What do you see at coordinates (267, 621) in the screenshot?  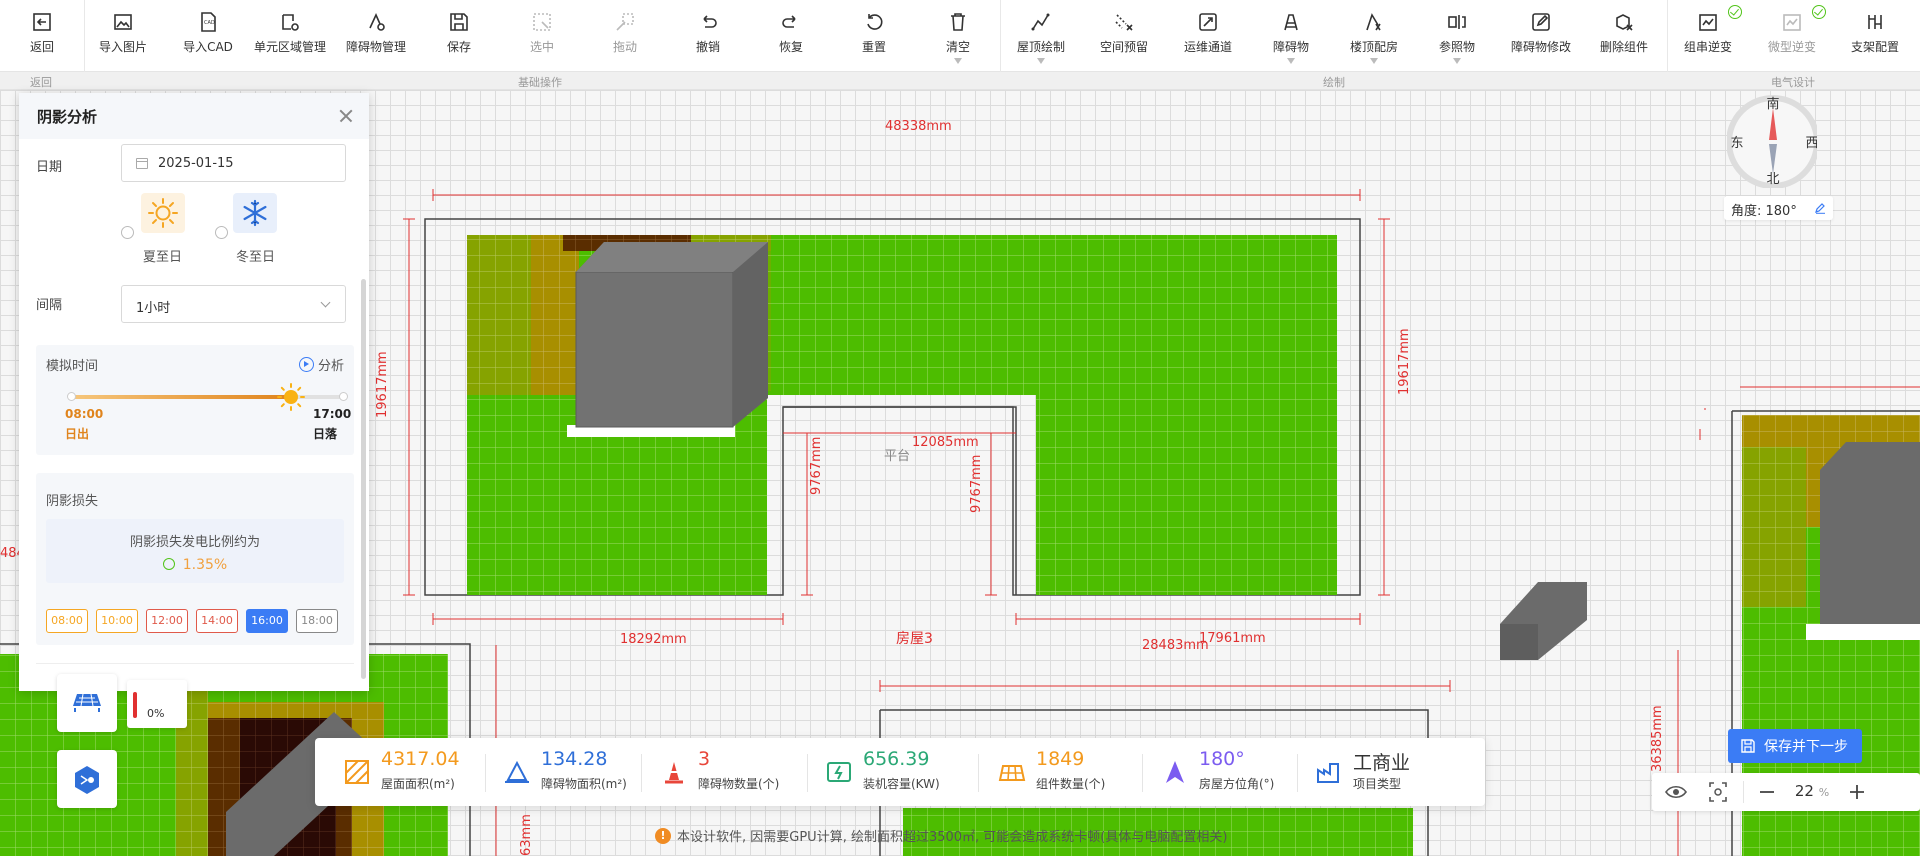 I see `hour-button-1600: 16:00` at bounding box center [267, 621].